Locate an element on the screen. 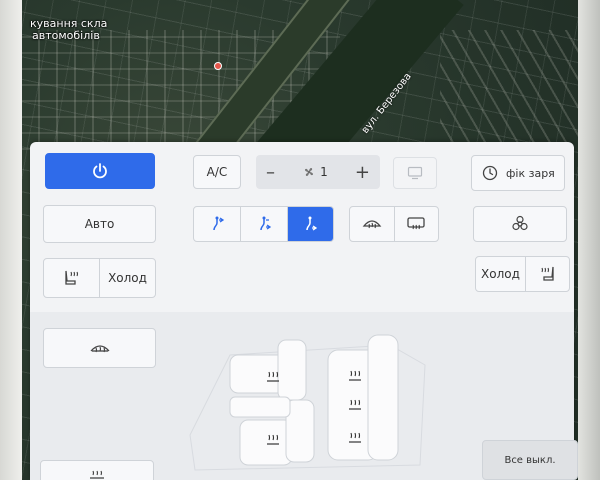  defrost-group is located at coordinates (394, 224).